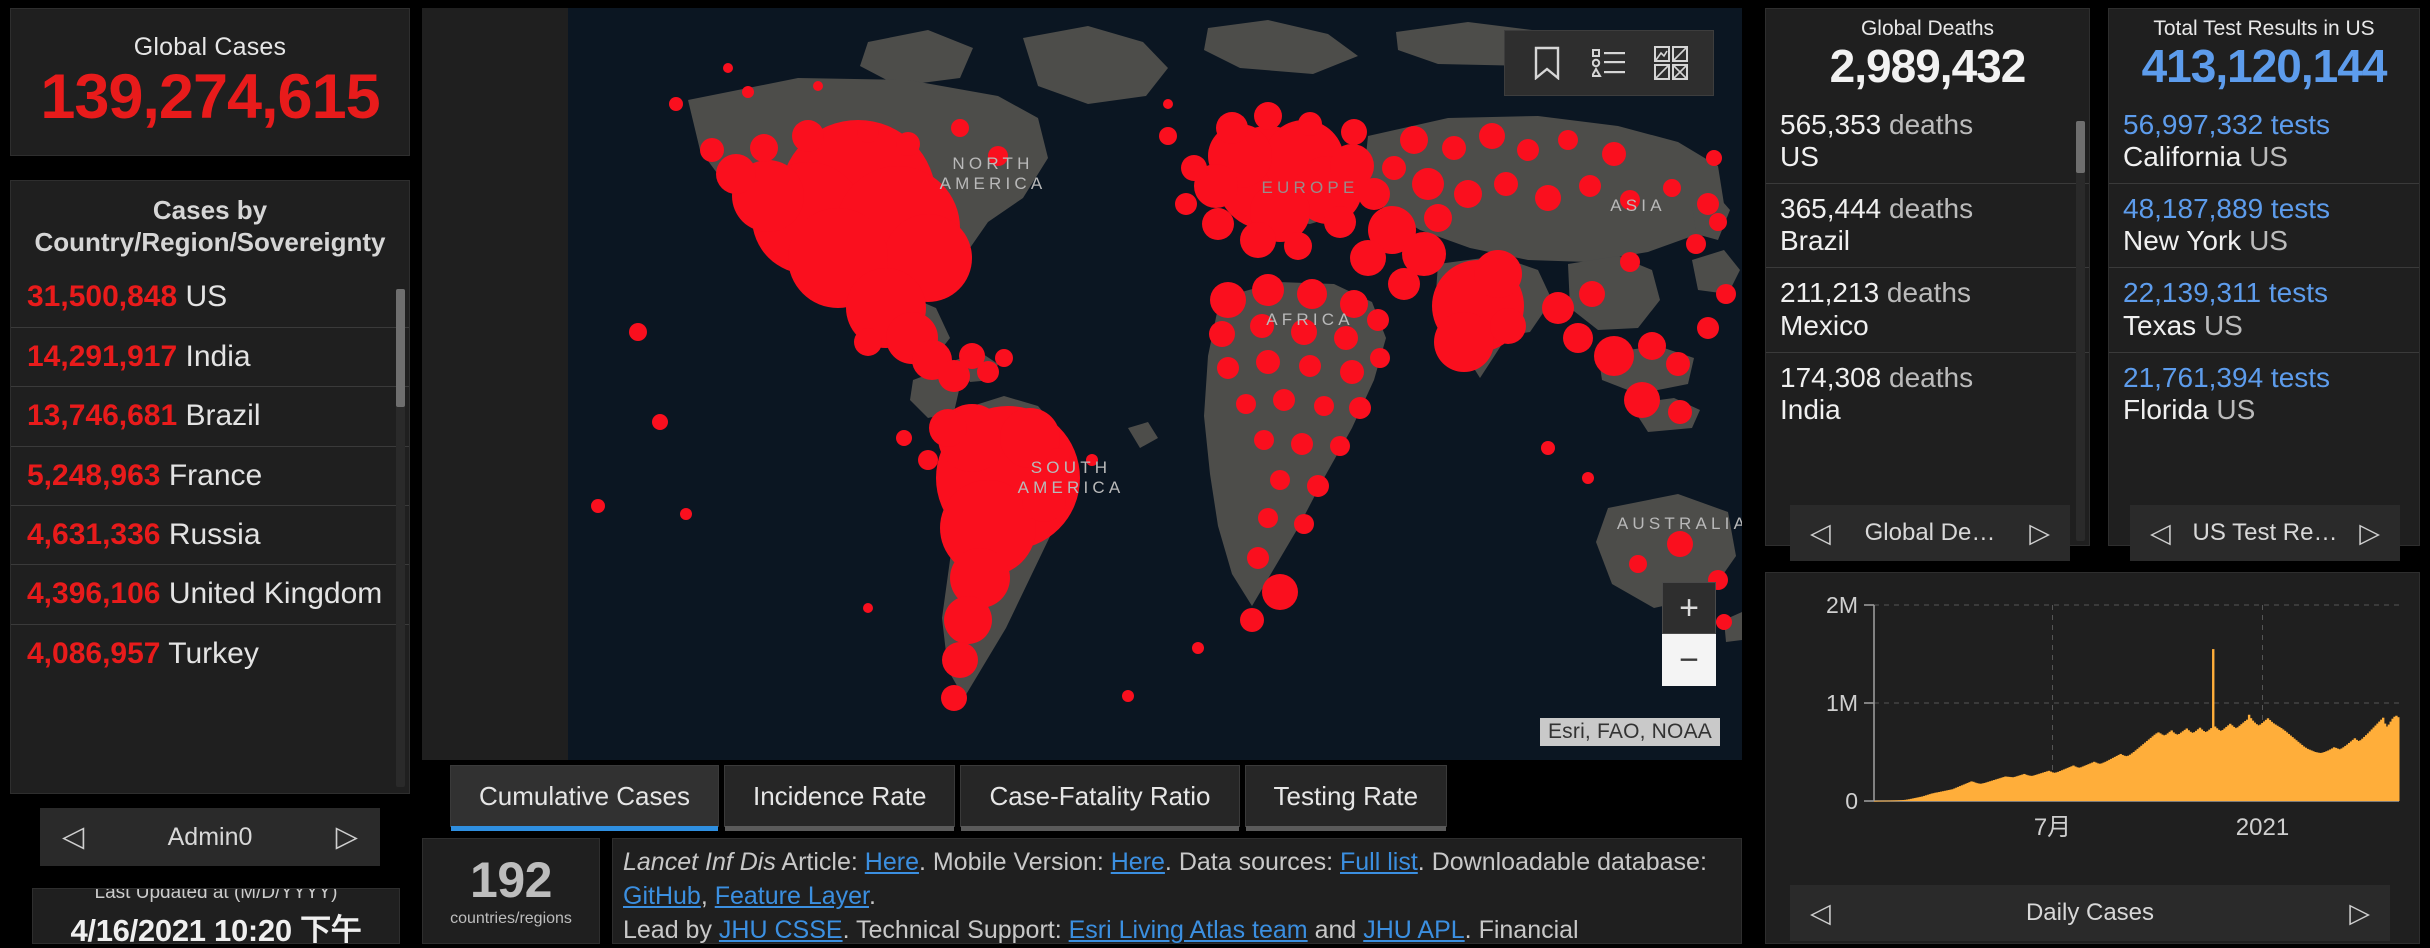  I want to click on us-tests-row: 48,187,889 tests New York US, so click(2264, 224).